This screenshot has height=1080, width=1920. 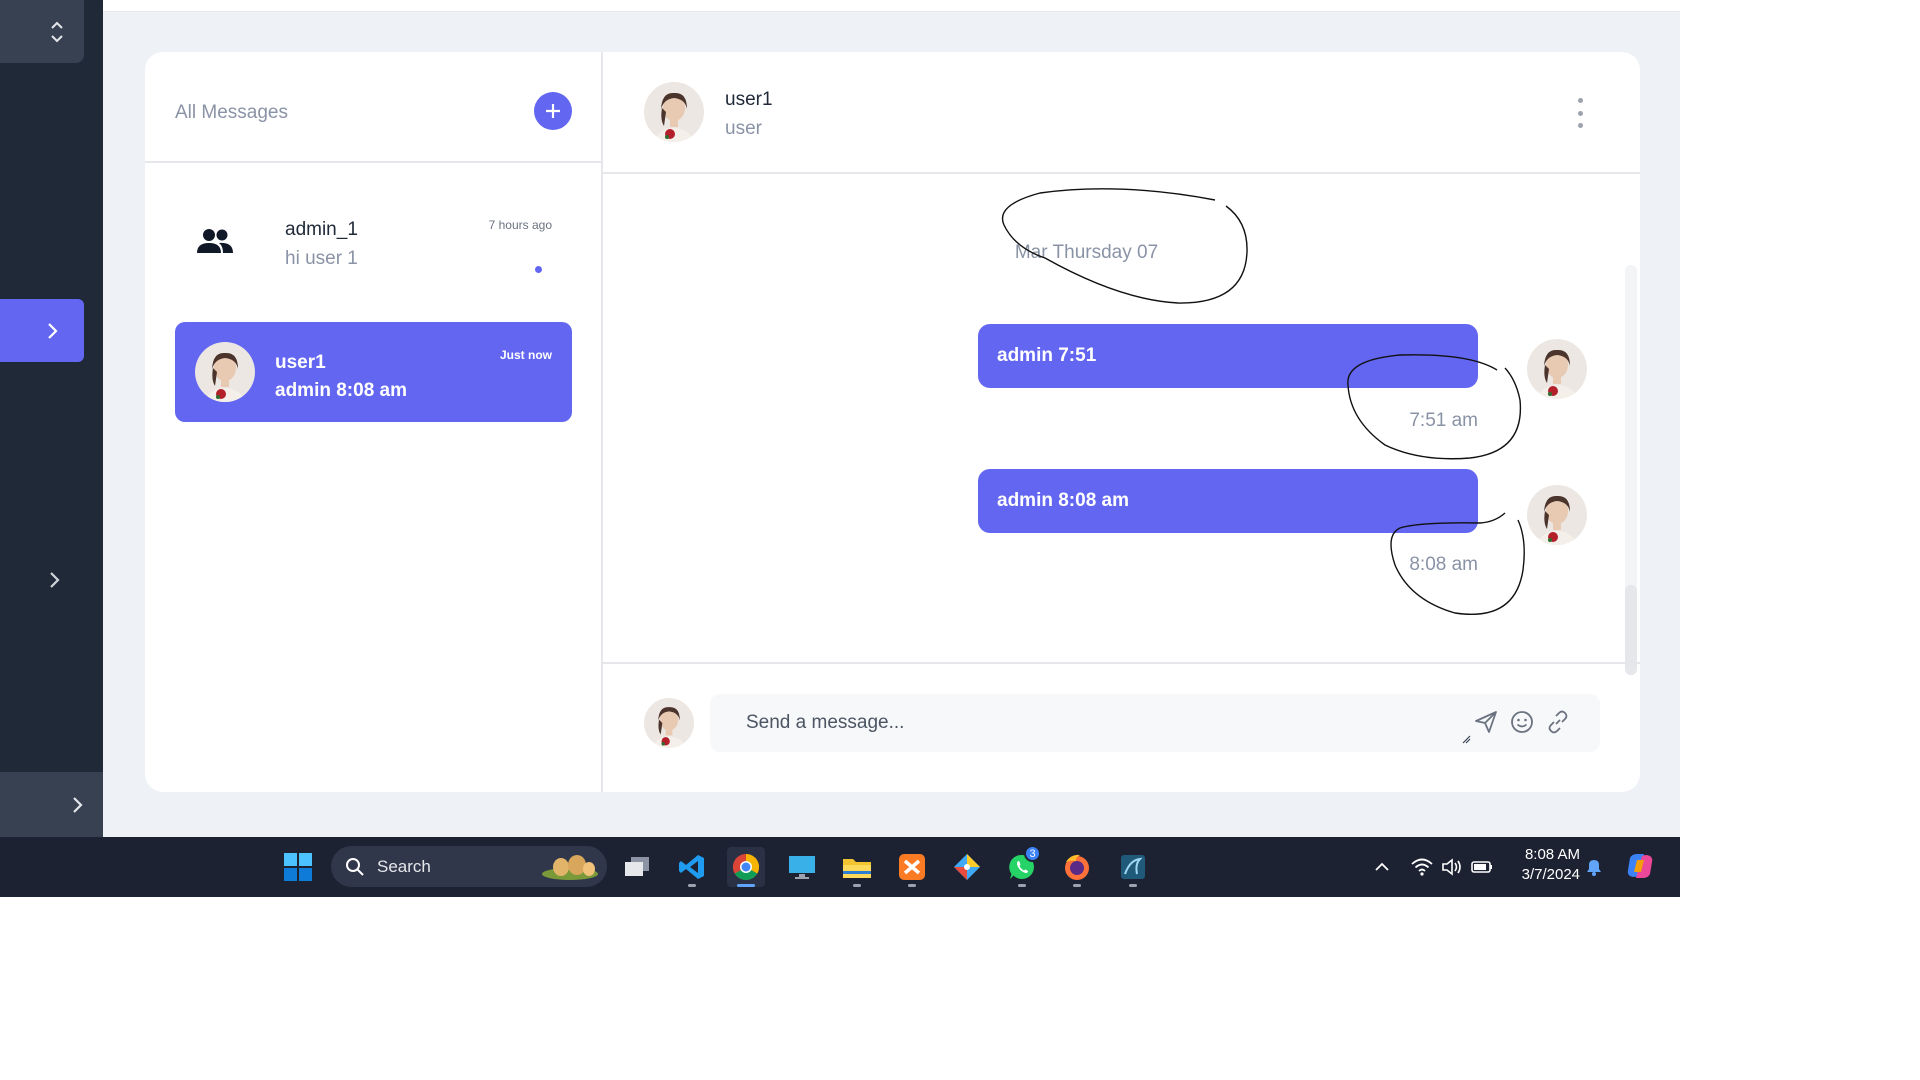 What do you see at coordinates (802, 867) in the screenshot?
I see `remote-desktop-icon` at bounding box center [802, 867].